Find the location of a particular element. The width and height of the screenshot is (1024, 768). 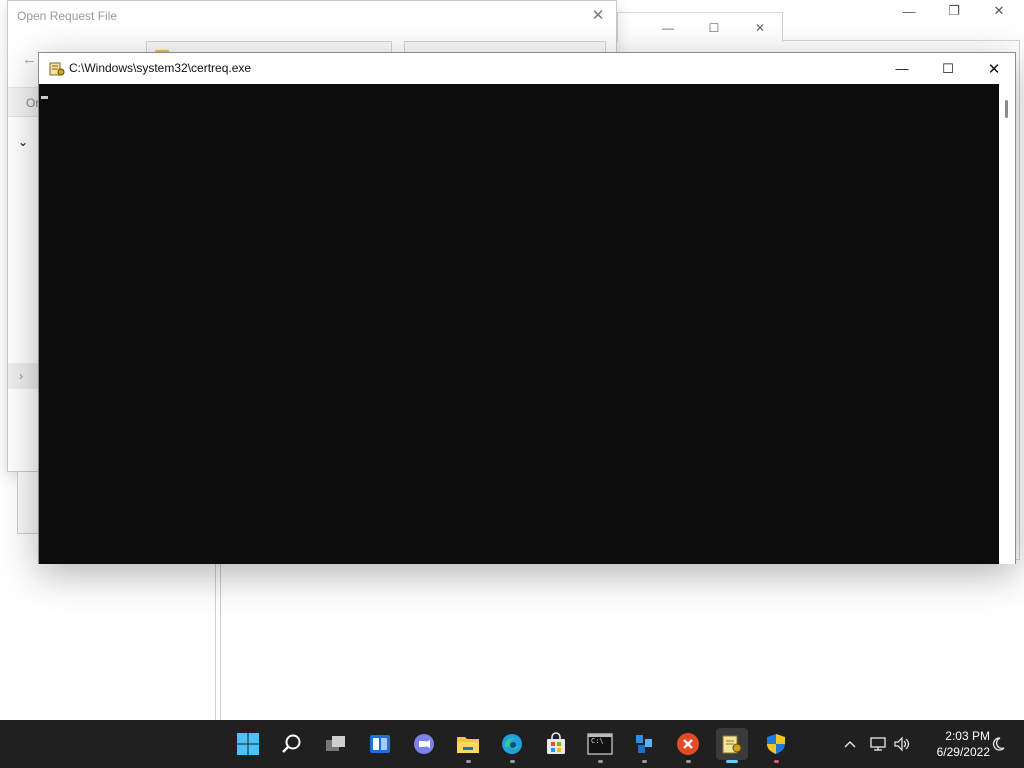

chat-button is located at coordinates (424, 744).